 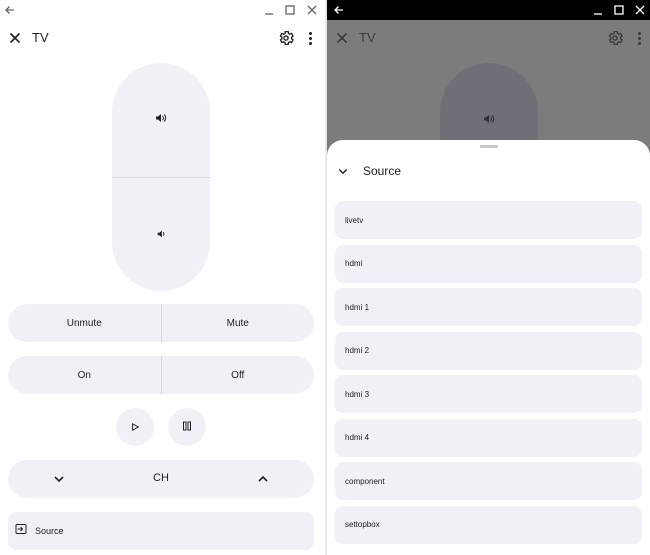 What do you see at coordinates (489, 146) in the screenshot?
I see `drag-handle` at bounding box center [489, 146].